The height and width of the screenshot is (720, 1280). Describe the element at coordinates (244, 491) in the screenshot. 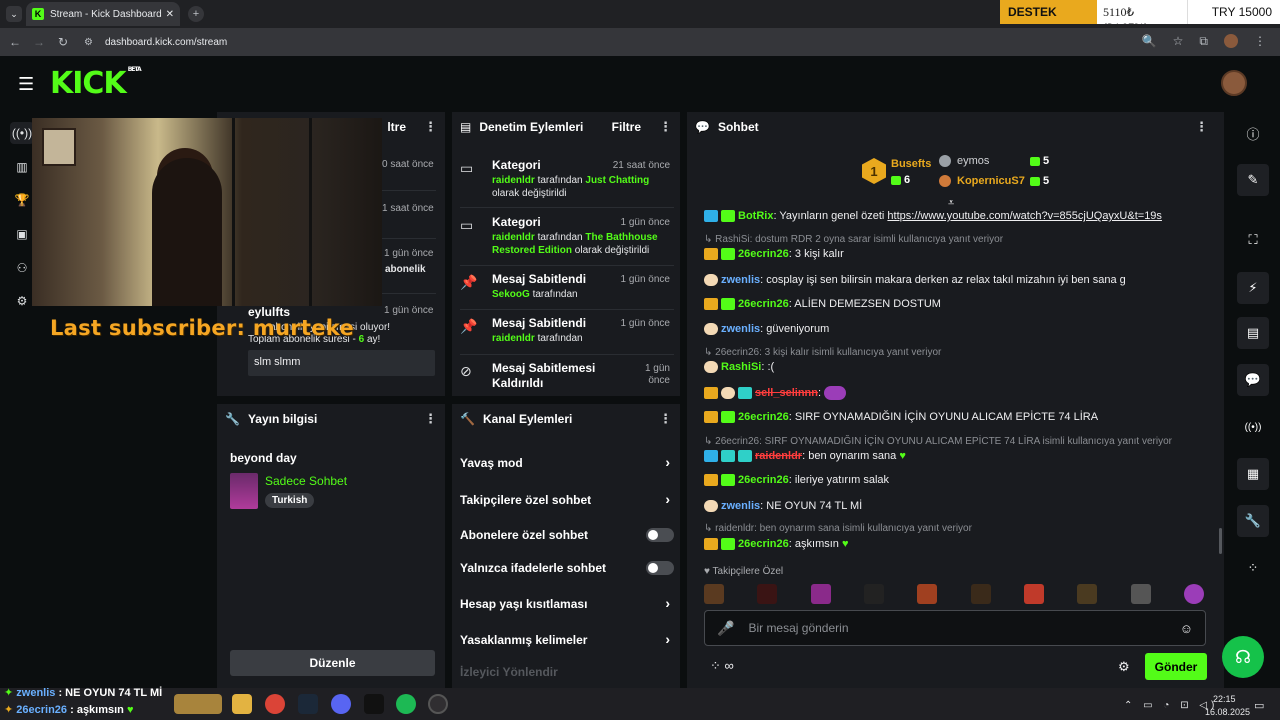

I see `category-thumbnail` at that location.